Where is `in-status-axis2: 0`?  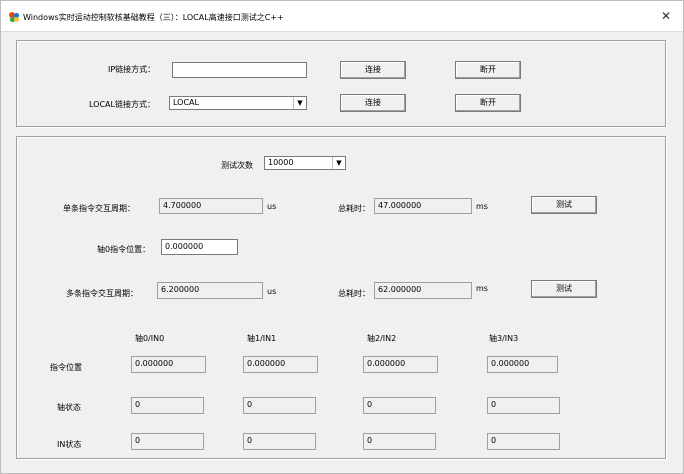 in-status-axis2: 0 is located at coordinates (399, 441).